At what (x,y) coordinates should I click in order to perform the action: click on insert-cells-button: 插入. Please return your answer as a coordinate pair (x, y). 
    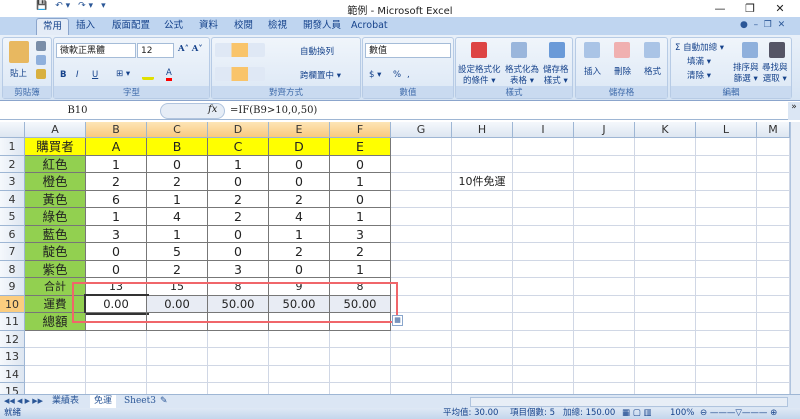
    Looking at the image, I should click on (592, 71).